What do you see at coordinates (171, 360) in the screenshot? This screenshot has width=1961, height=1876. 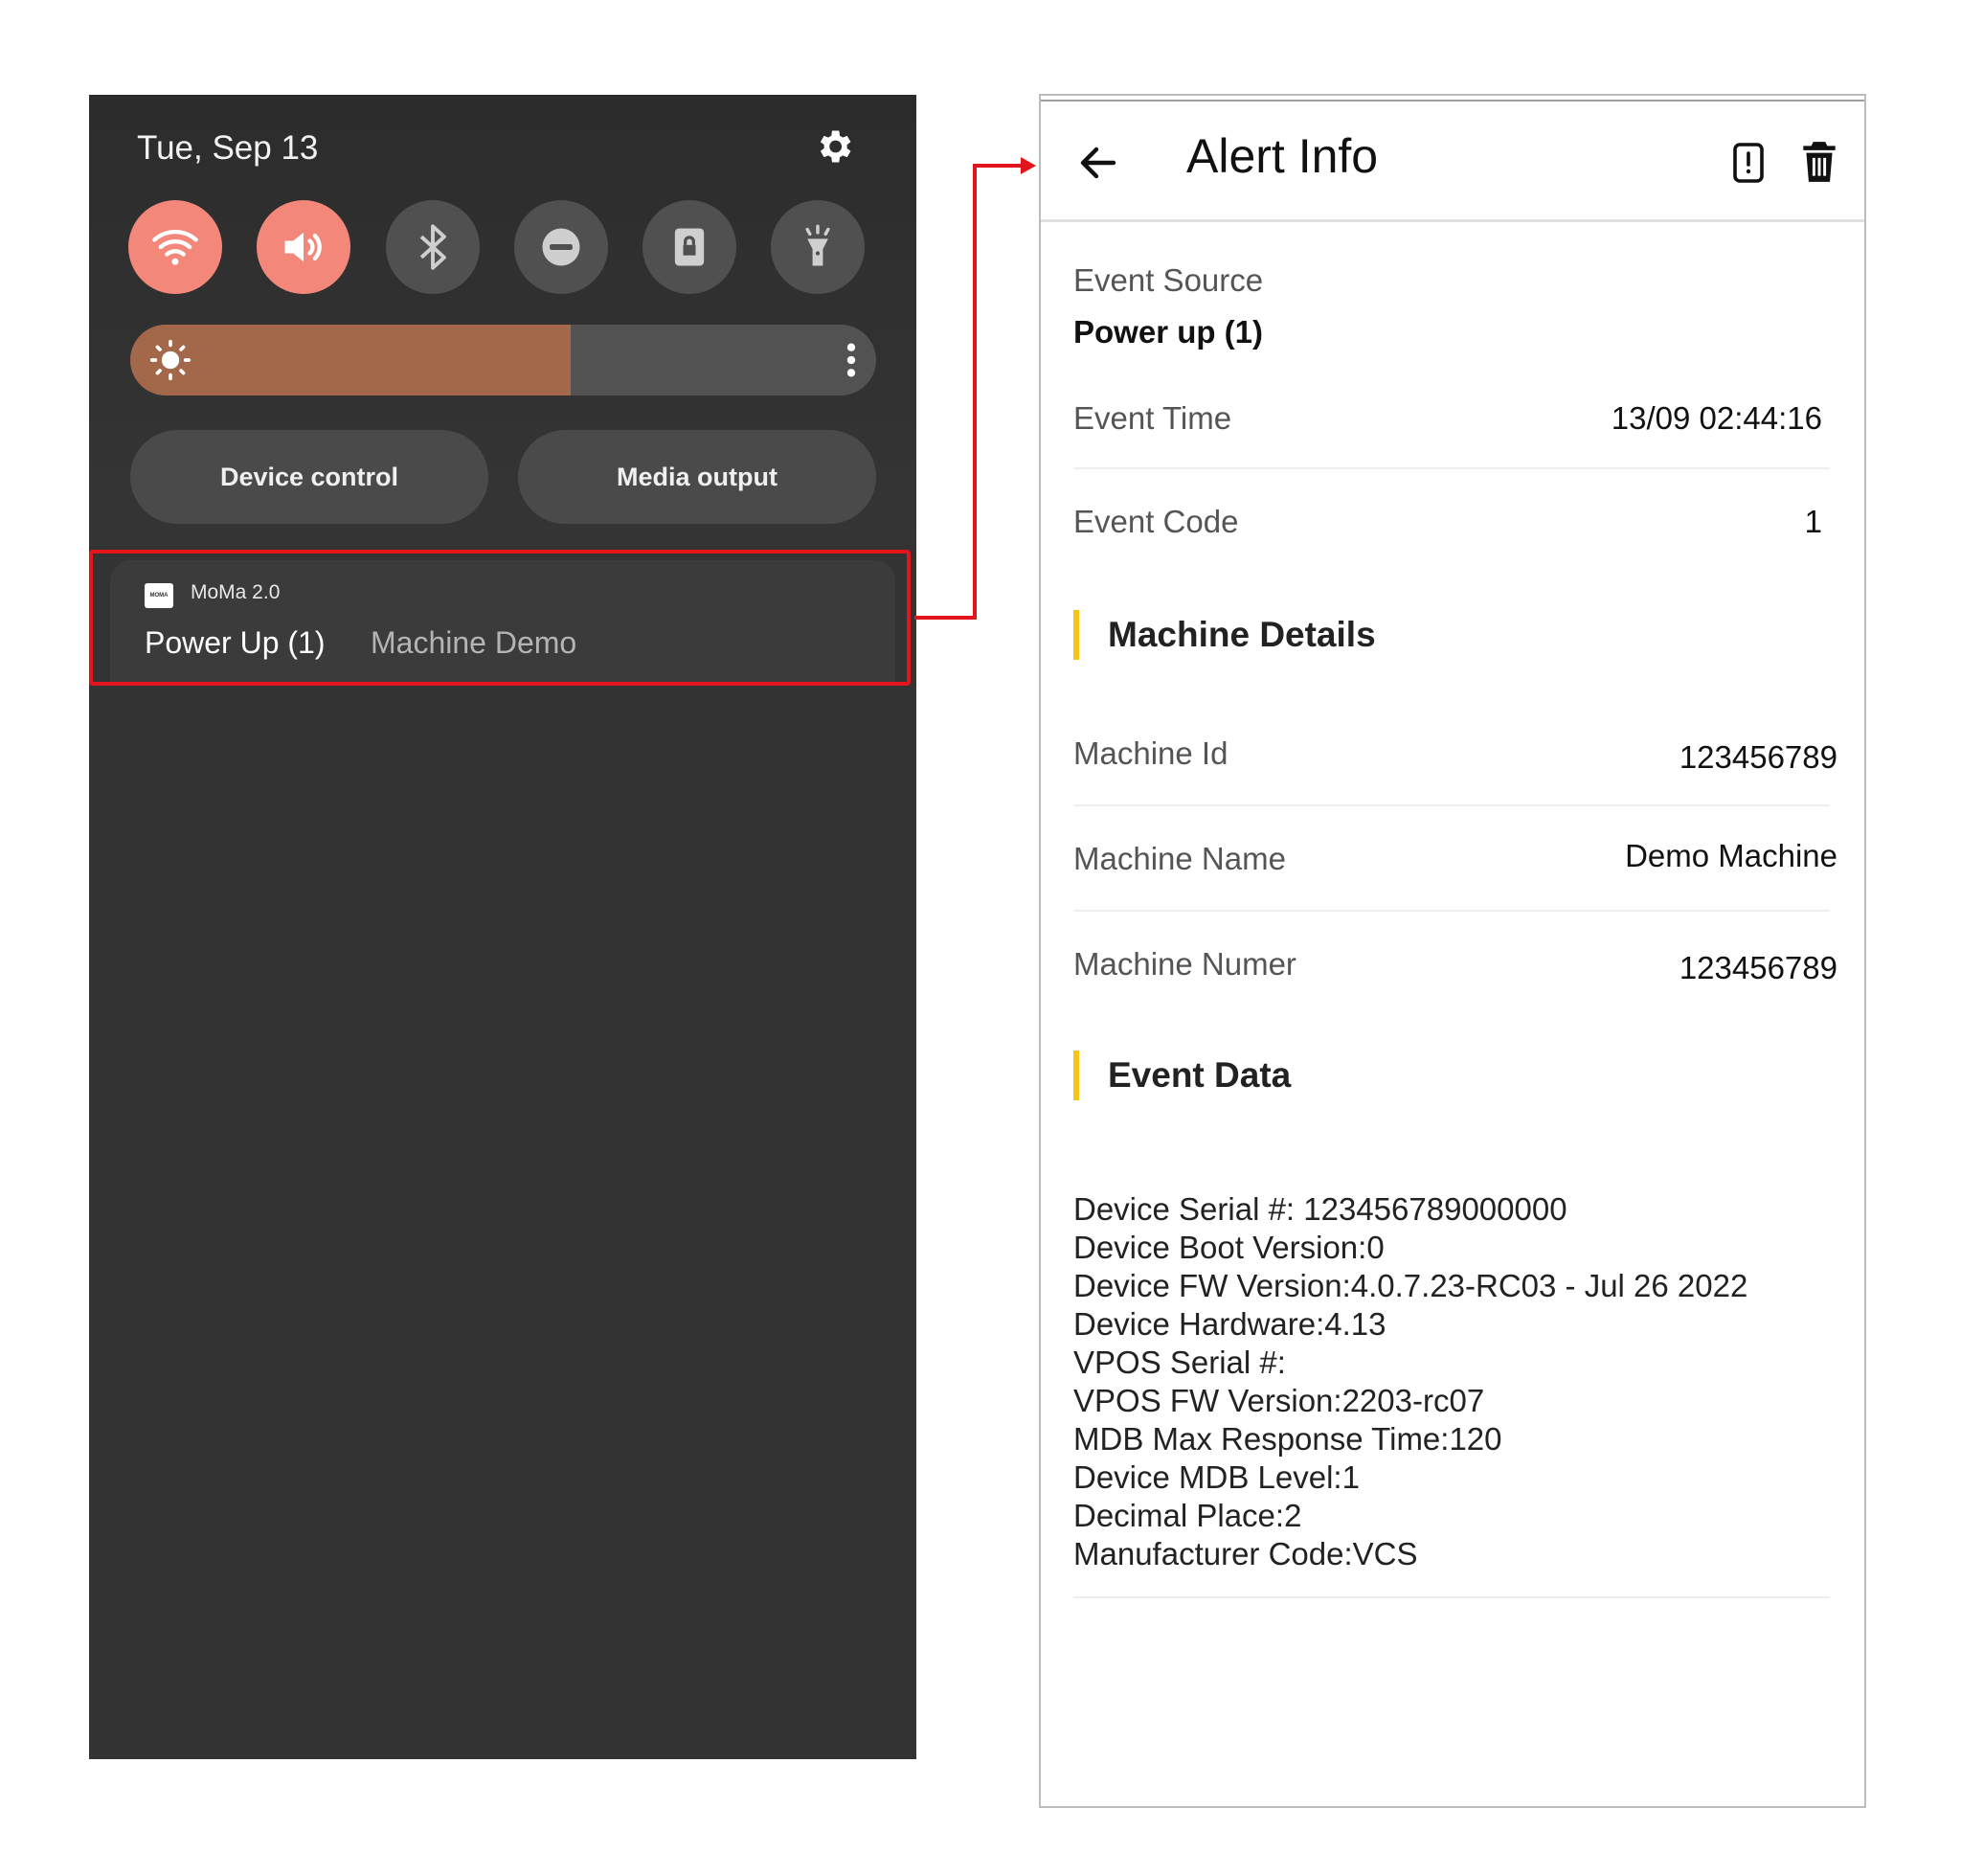 I see `brightness-sun-icon` at bounding box center [171, 360].